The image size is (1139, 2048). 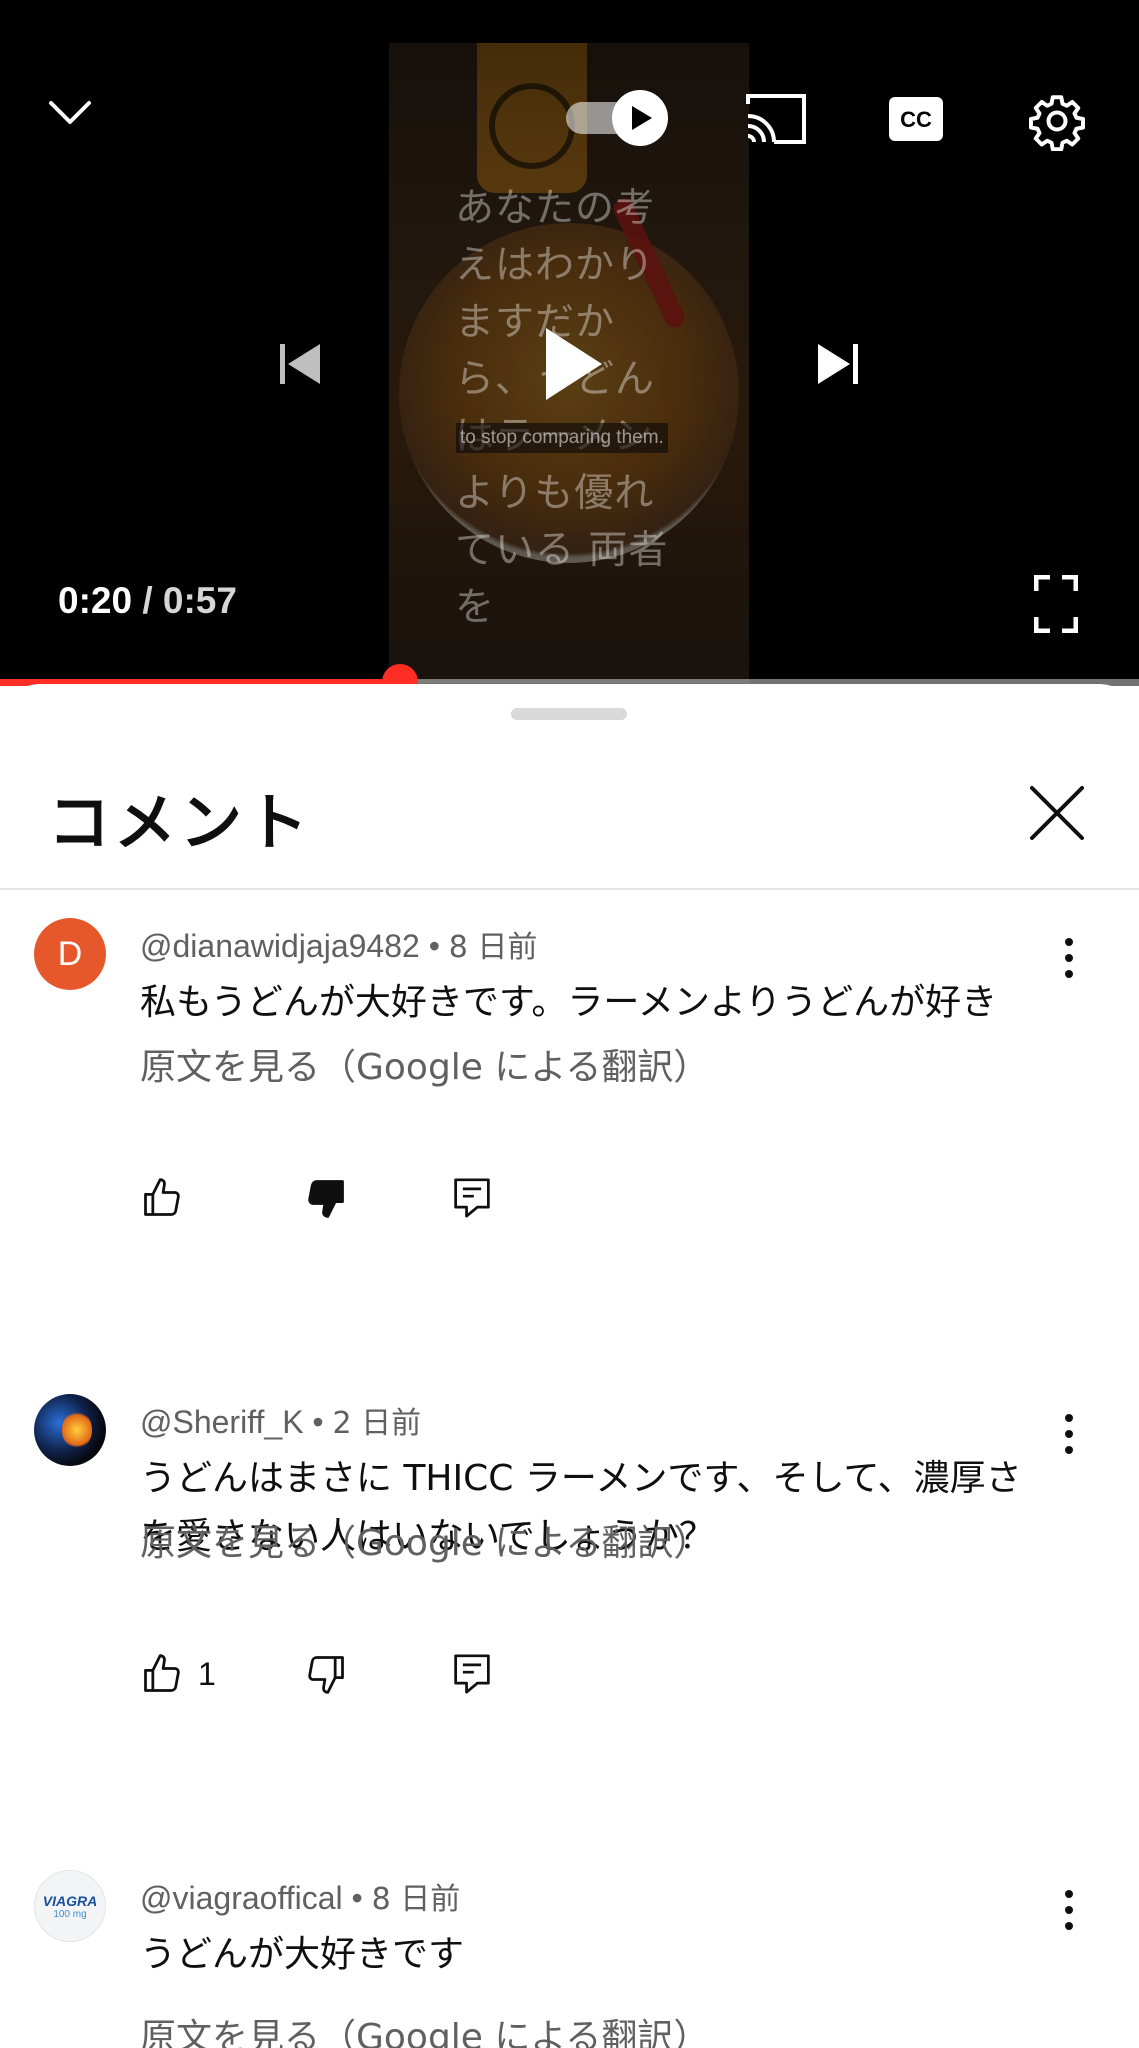 I want to click on current-time: 0:20, so click(x=95, y=600).